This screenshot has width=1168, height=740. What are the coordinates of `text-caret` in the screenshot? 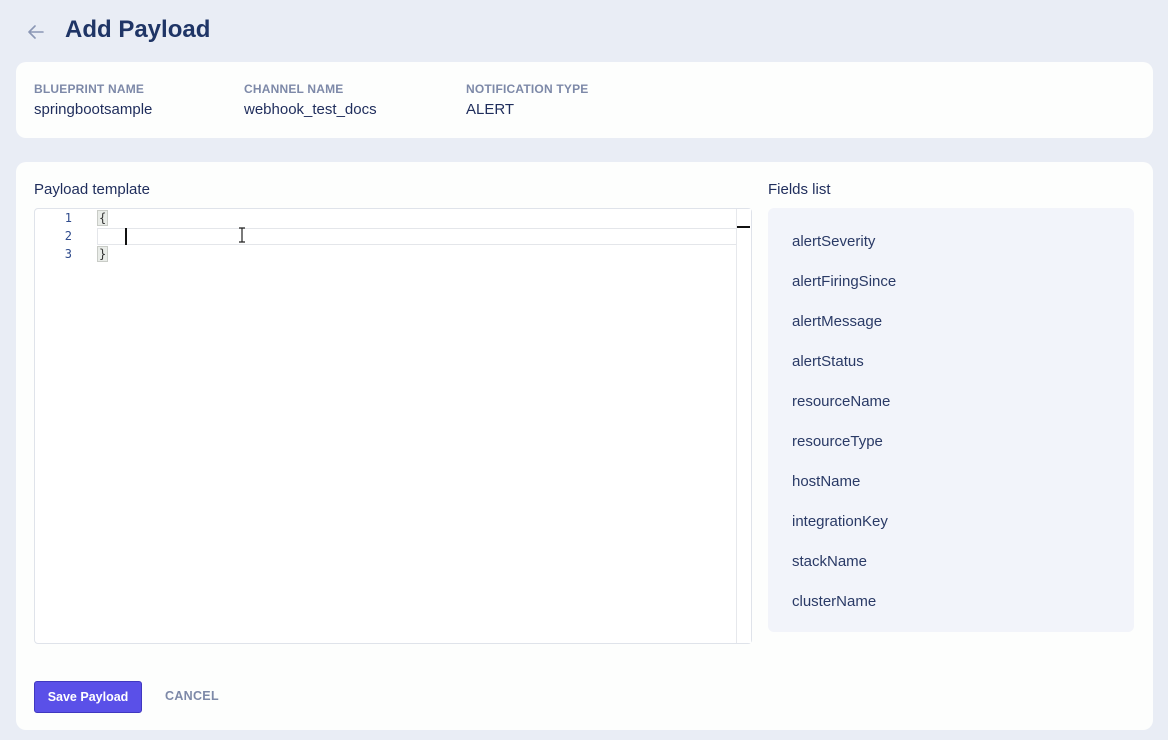 It's located at (126, 236).